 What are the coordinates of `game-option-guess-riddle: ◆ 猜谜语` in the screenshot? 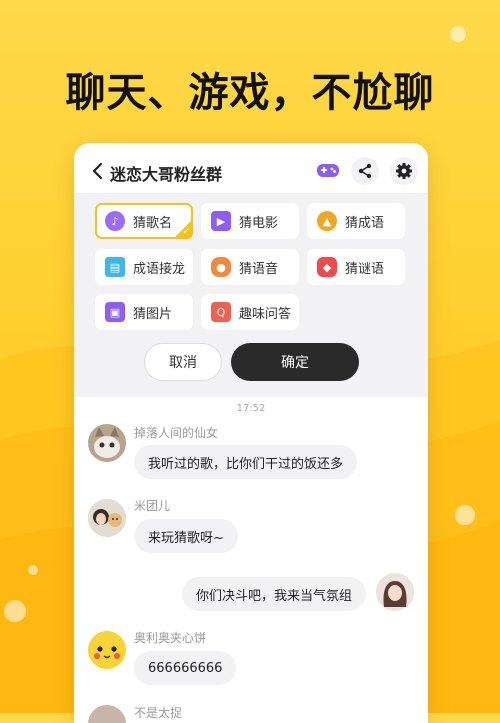 It's located at (356, 267).